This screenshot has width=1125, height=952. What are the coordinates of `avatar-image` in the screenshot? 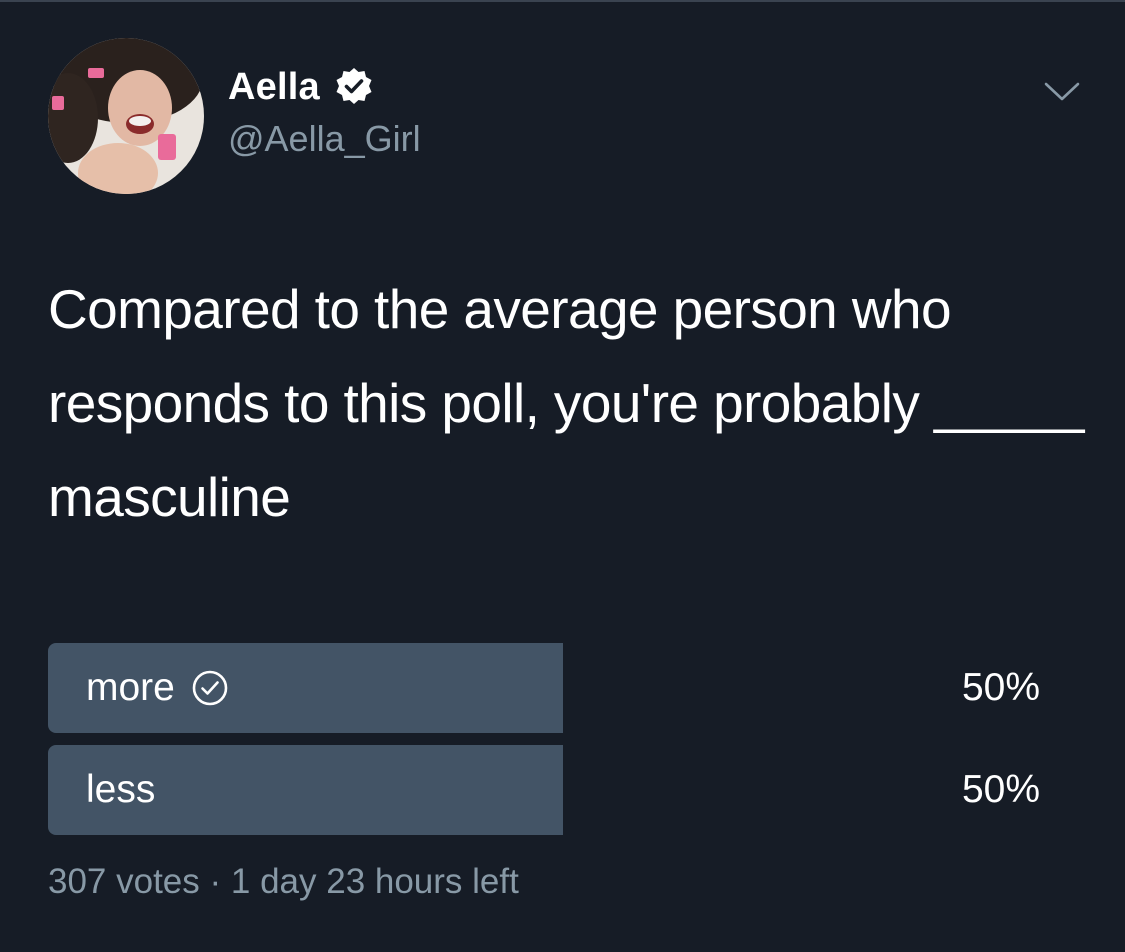 It's located at (126, 116).